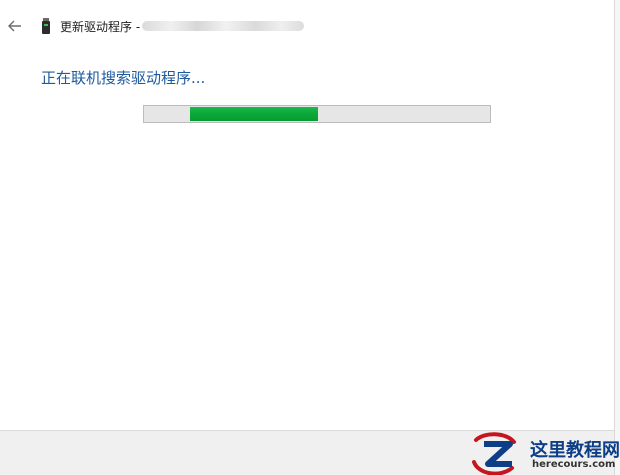 This screenshot has width=620, height=475. I want to click on watermark: 这里教程网 herecours.com, so click(545, 453).